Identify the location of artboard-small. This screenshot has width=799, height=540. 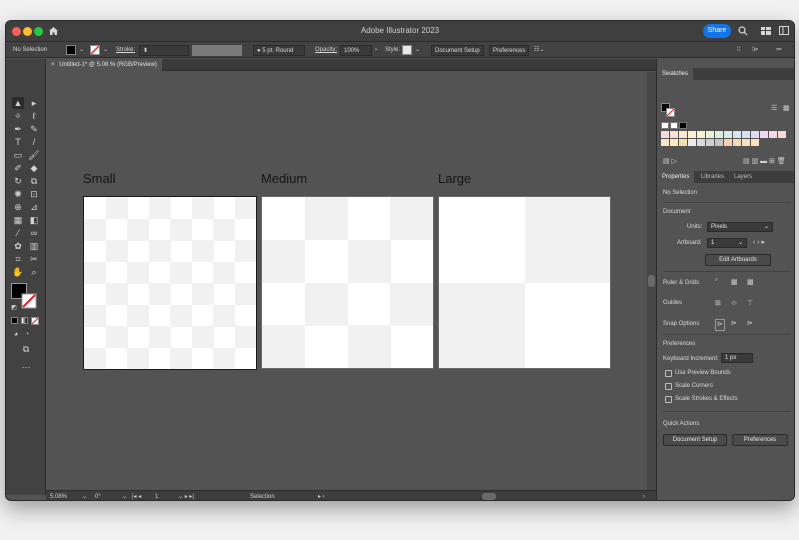
(170, 283).